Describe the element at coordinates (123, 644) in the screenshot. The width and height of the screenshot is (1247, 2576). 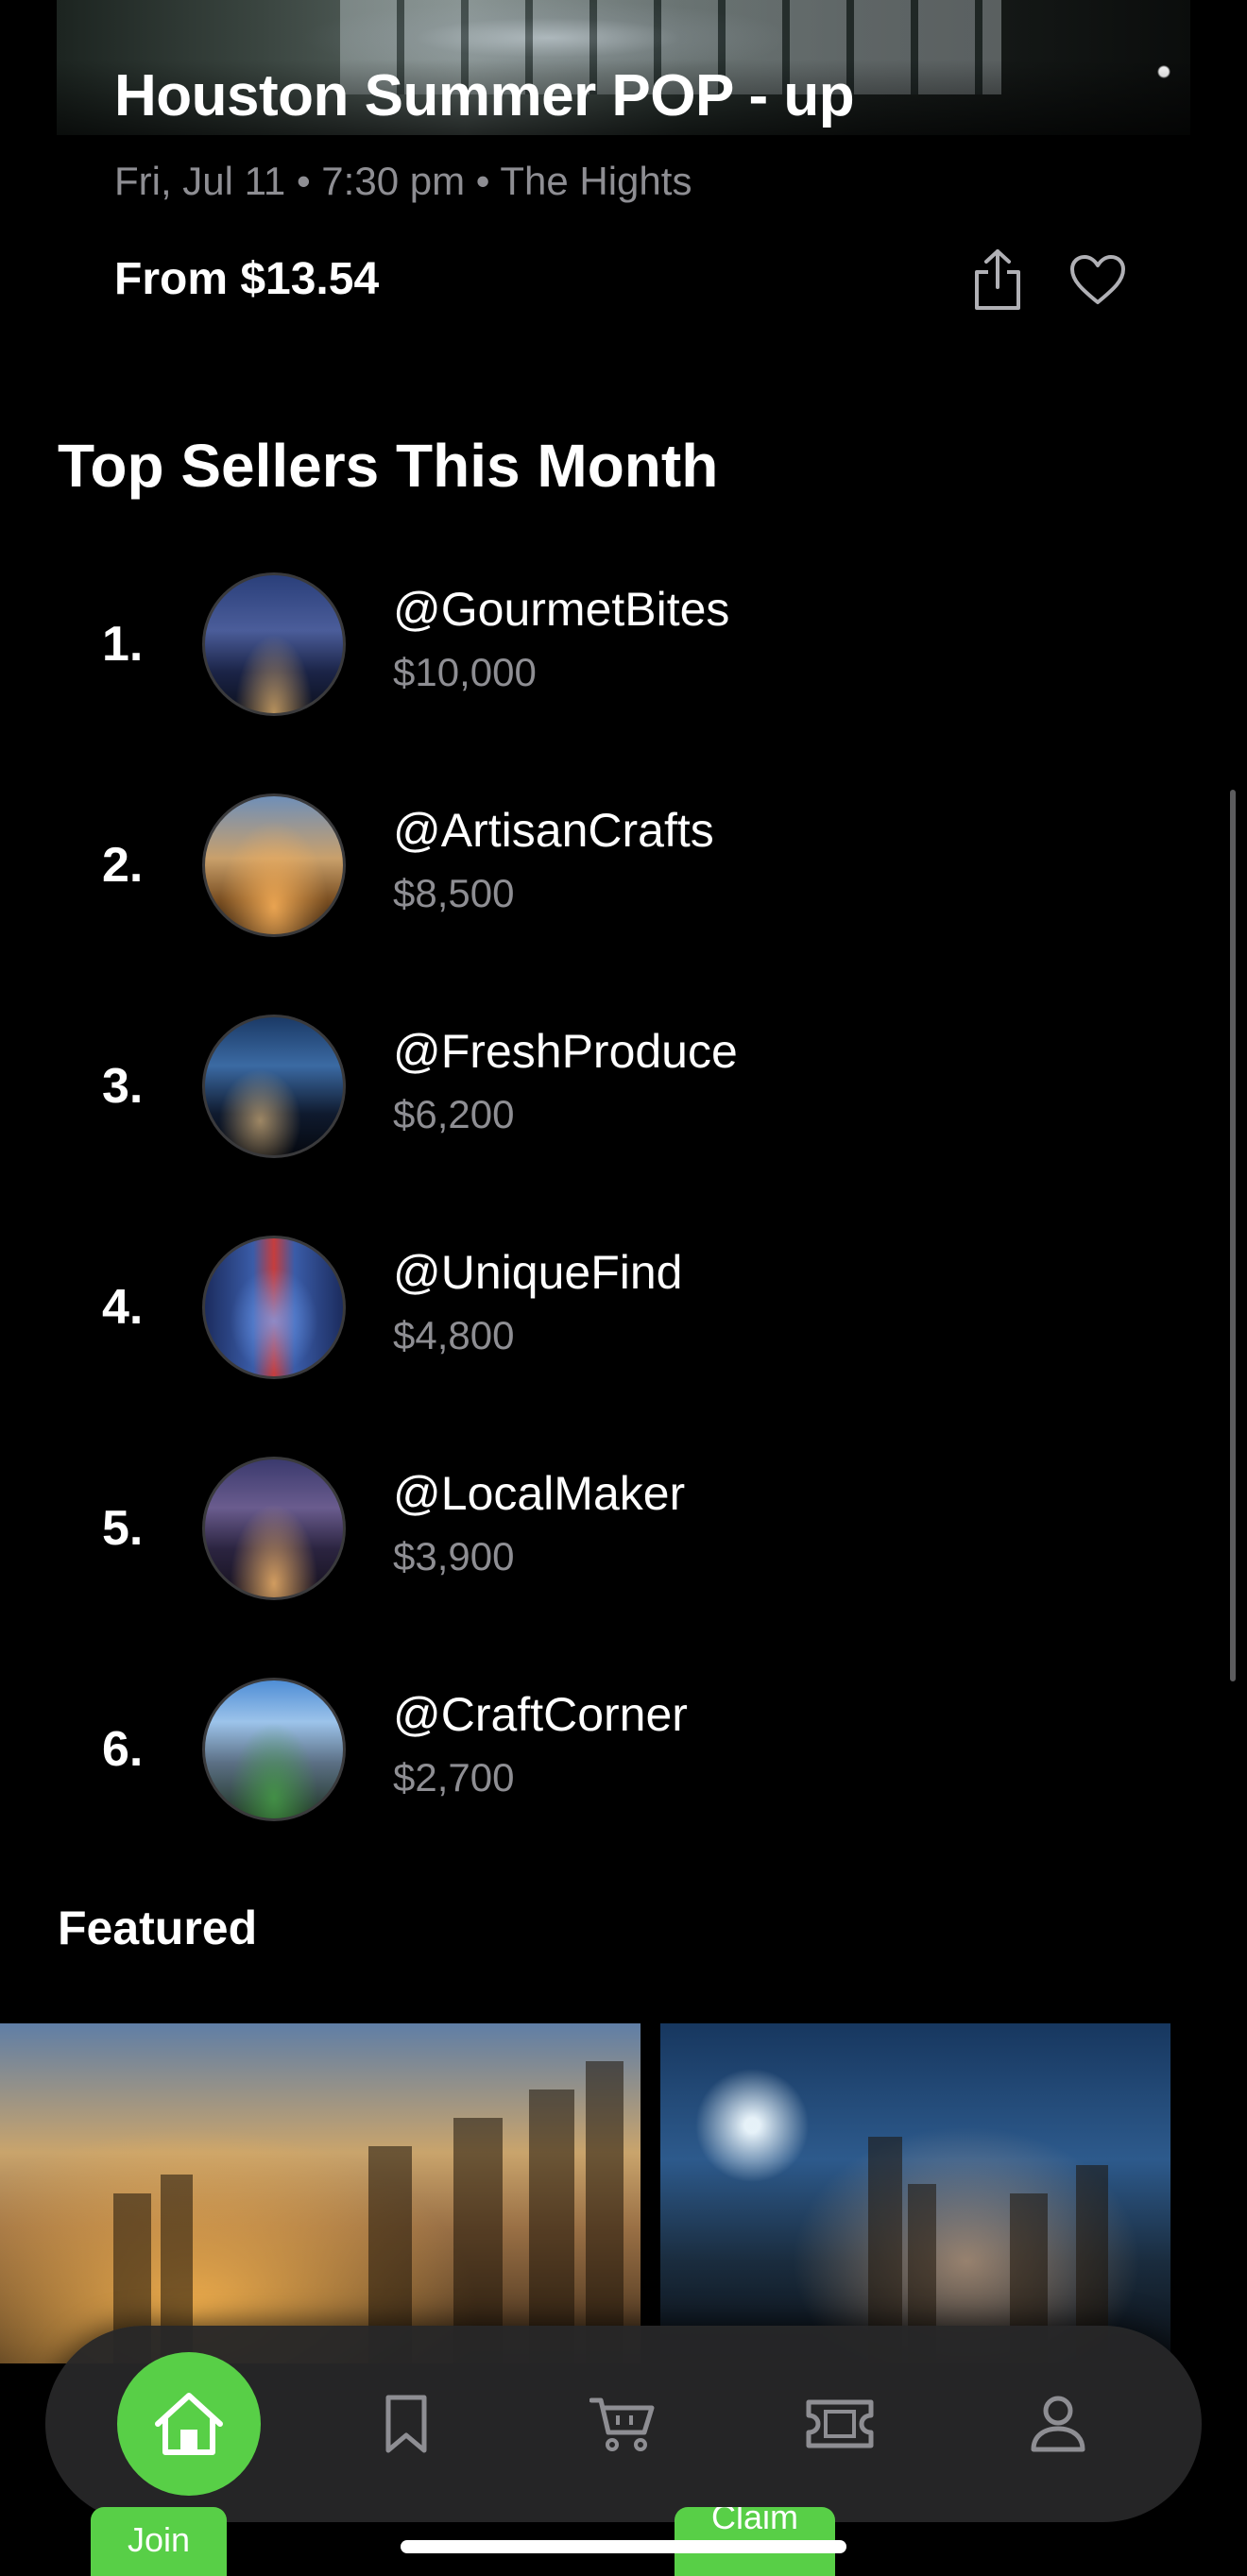
I see `seller-rank: 1.` at that location.